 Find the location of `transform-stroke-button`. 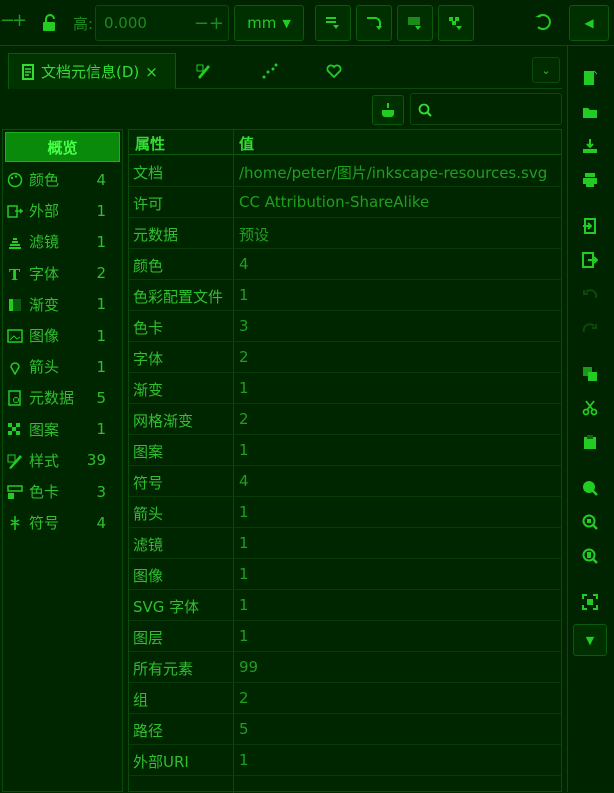

transform-stroke-button is located at coordinates (333, 23).